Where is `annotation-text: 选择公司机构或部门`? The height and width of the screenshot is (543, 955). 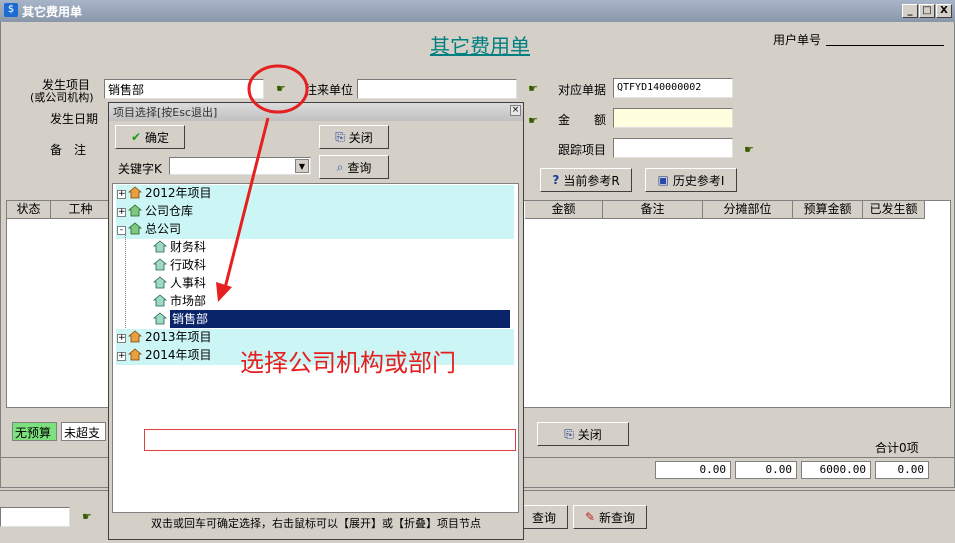 annotation-text: 选择公司机构或部门 is located at coordinates (348, 363).